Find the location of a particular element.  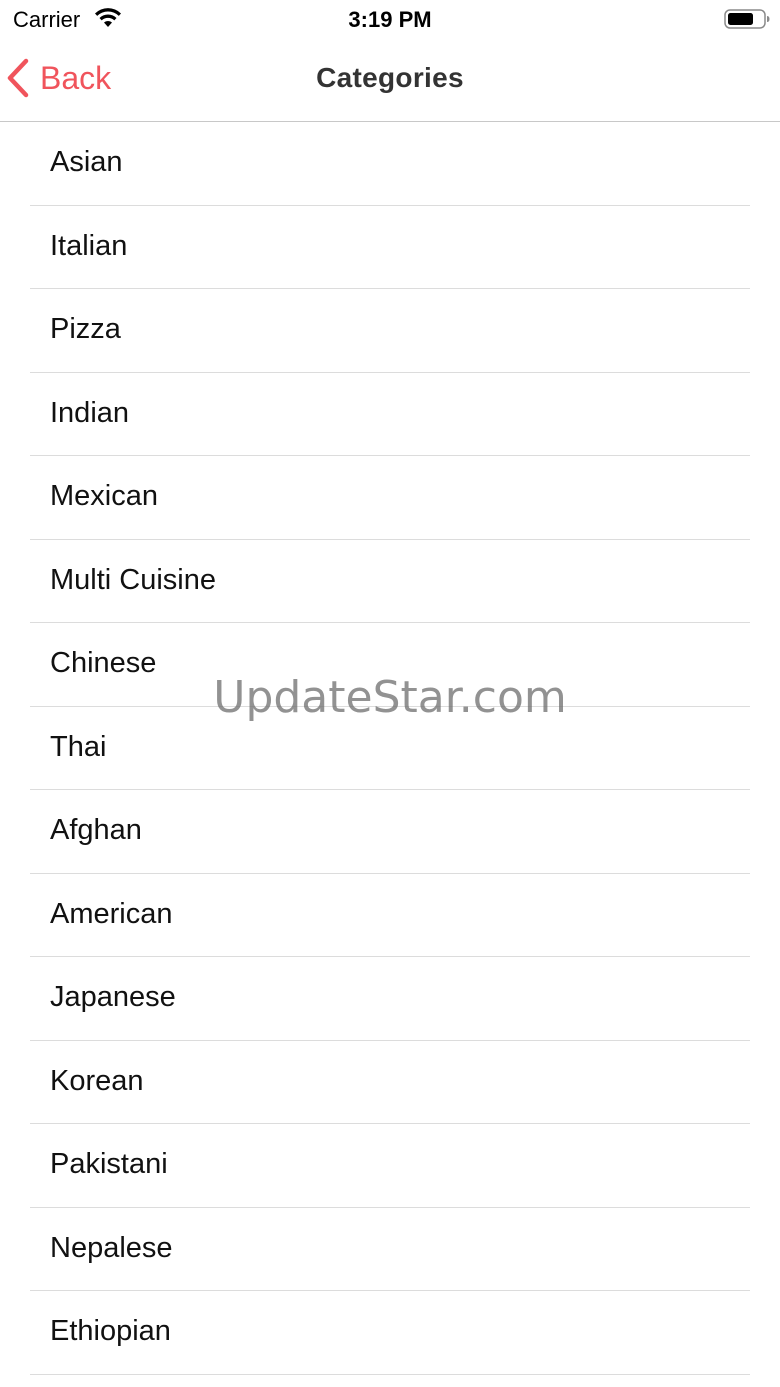

list-item-label: Nepalese is located at coordinates (111, 1247).